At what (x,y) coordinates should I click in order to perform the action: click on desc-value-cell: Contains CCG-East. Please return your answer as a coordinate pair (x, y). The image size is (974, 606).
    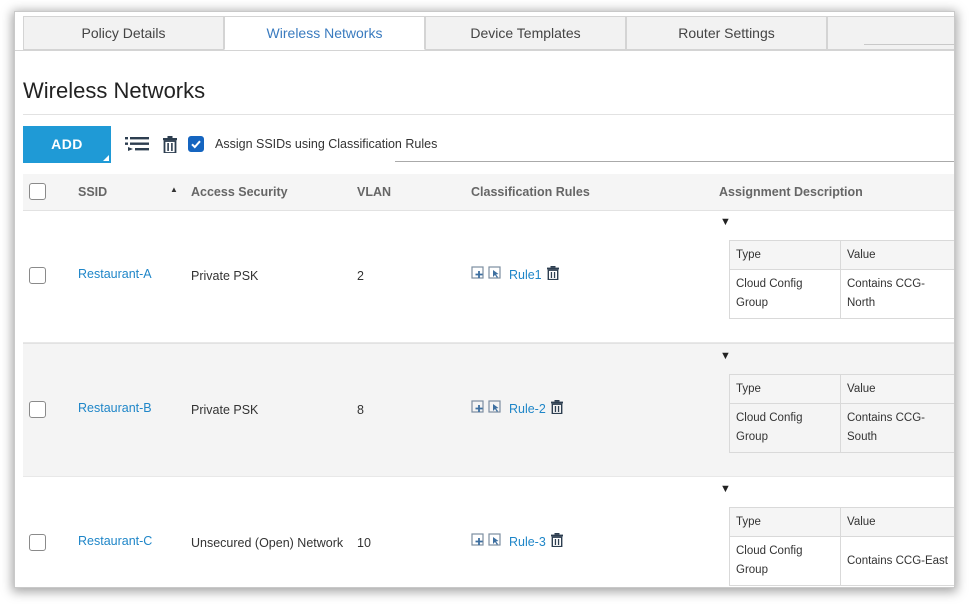
    Looking at the image, I should click on (897, 561).